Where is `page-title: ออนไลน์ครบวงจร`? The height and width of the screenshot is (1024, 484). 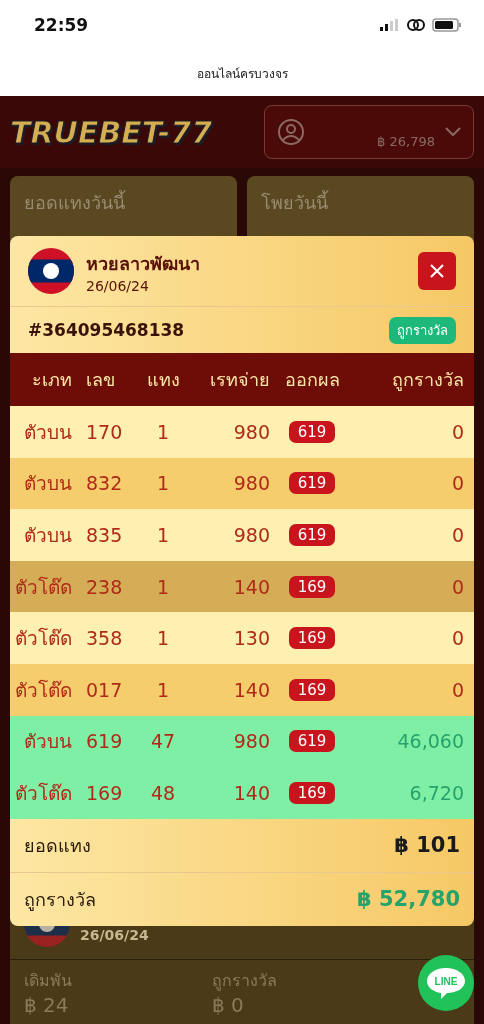
page-title: ออนไลน์ครบวงจร is located at coordinates (242, 74).